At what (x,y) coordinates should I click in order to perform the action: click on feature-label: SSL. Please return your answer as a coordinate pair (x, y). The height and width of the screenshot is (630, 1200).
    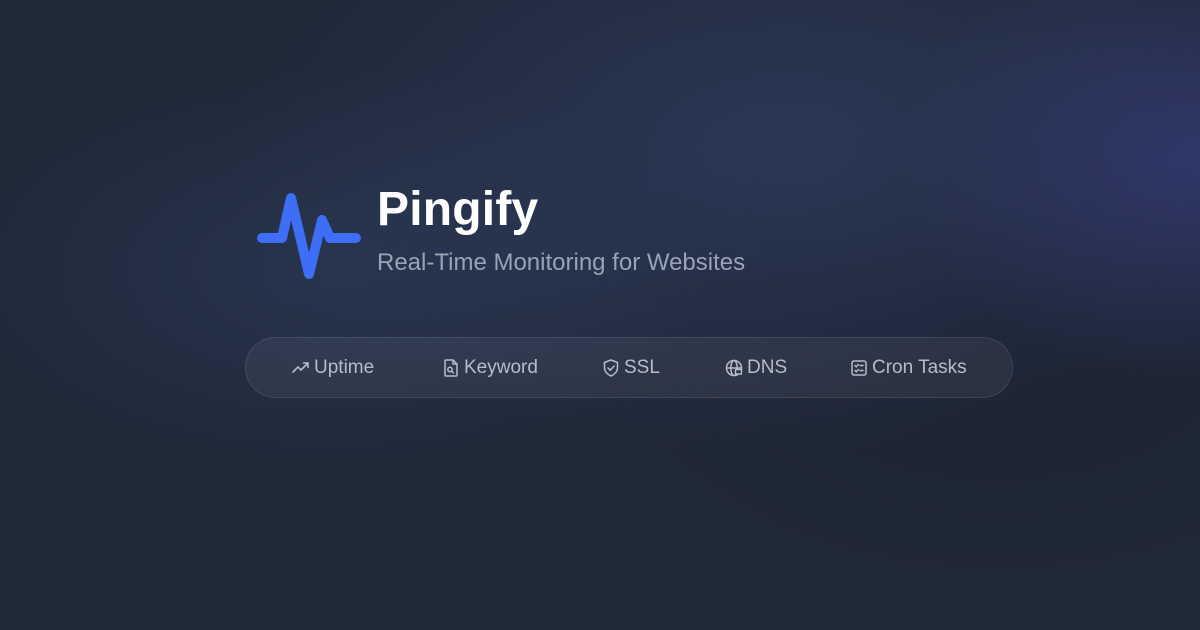
    Looking at the image, I should click on (642, 367).